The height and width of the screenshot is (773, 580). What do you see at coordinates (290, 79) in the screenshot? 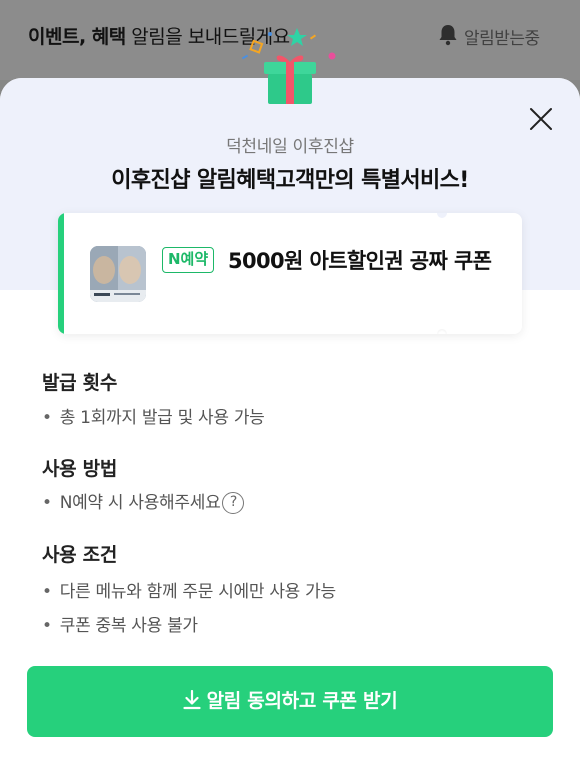
I see `gift-icon` at bounding box center [290, 79].